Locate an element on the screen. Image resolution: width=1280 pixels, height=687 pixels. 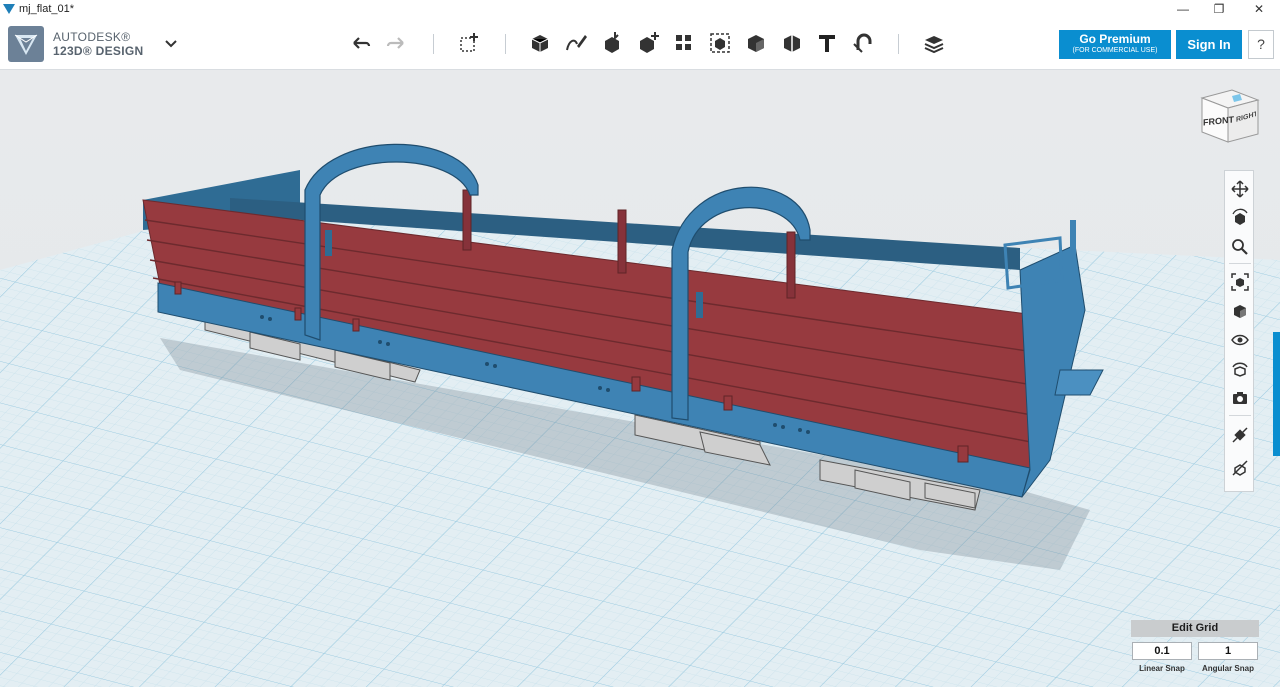
app-logo is located at coordinates (26, 44).